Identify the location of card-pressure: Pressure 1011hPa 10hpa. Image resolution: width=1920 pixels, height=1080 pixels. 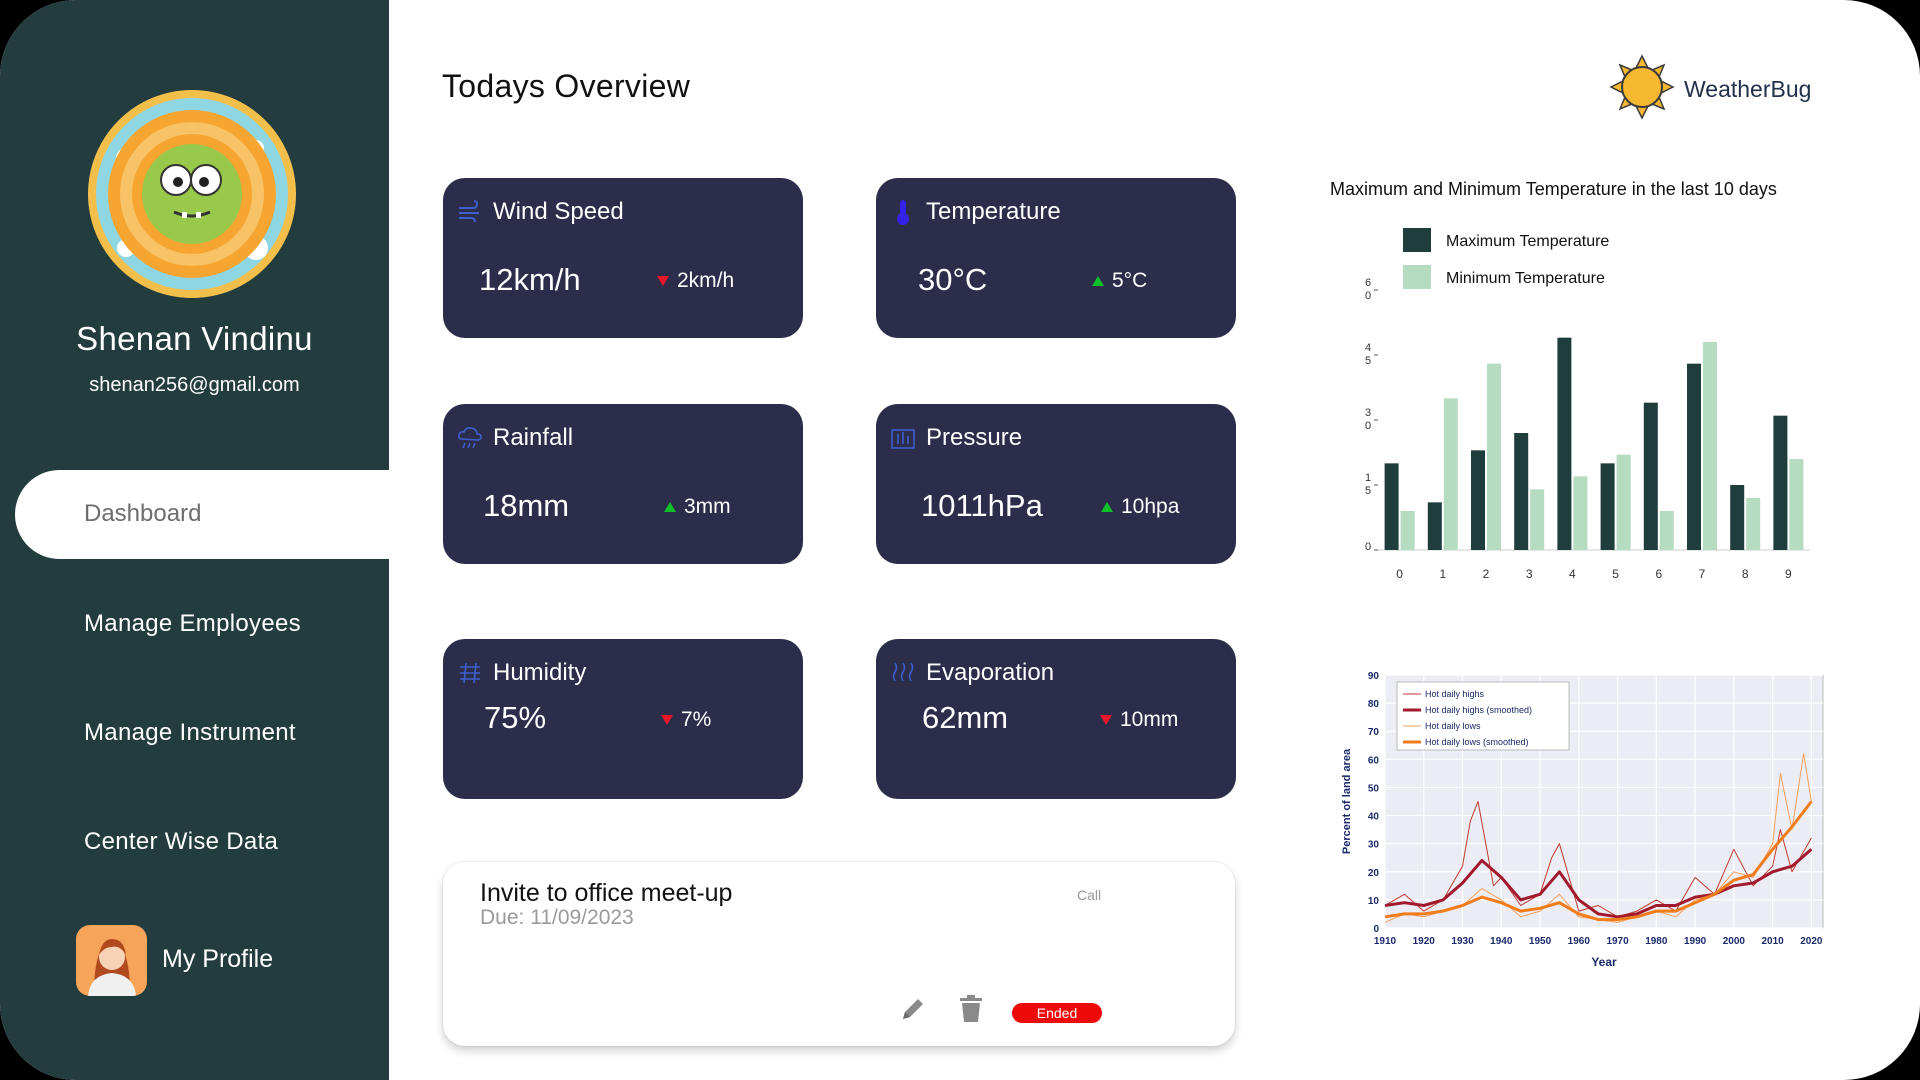
(1056, 484).